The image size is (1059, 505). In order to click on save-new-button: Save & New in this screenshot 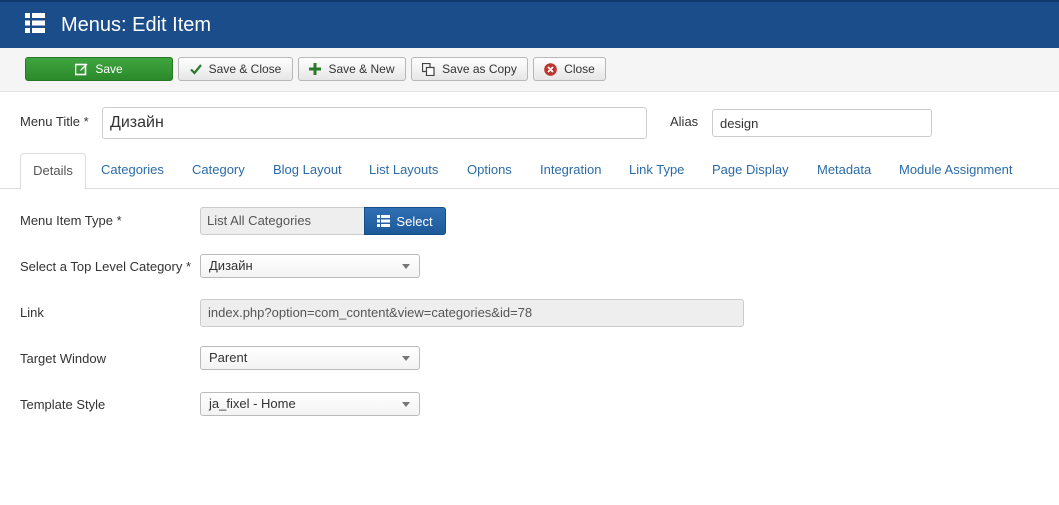, I will do `click(352, 69)`.